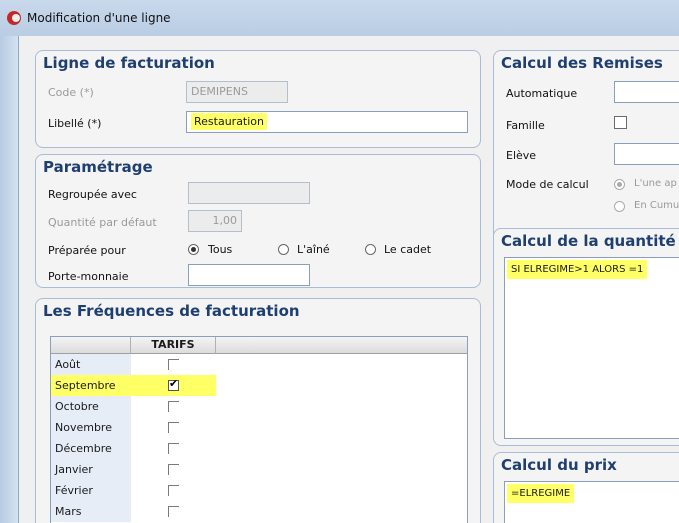 The image size is (679, 523). I want to click on month-cell: Septembre, so click(91, 385).